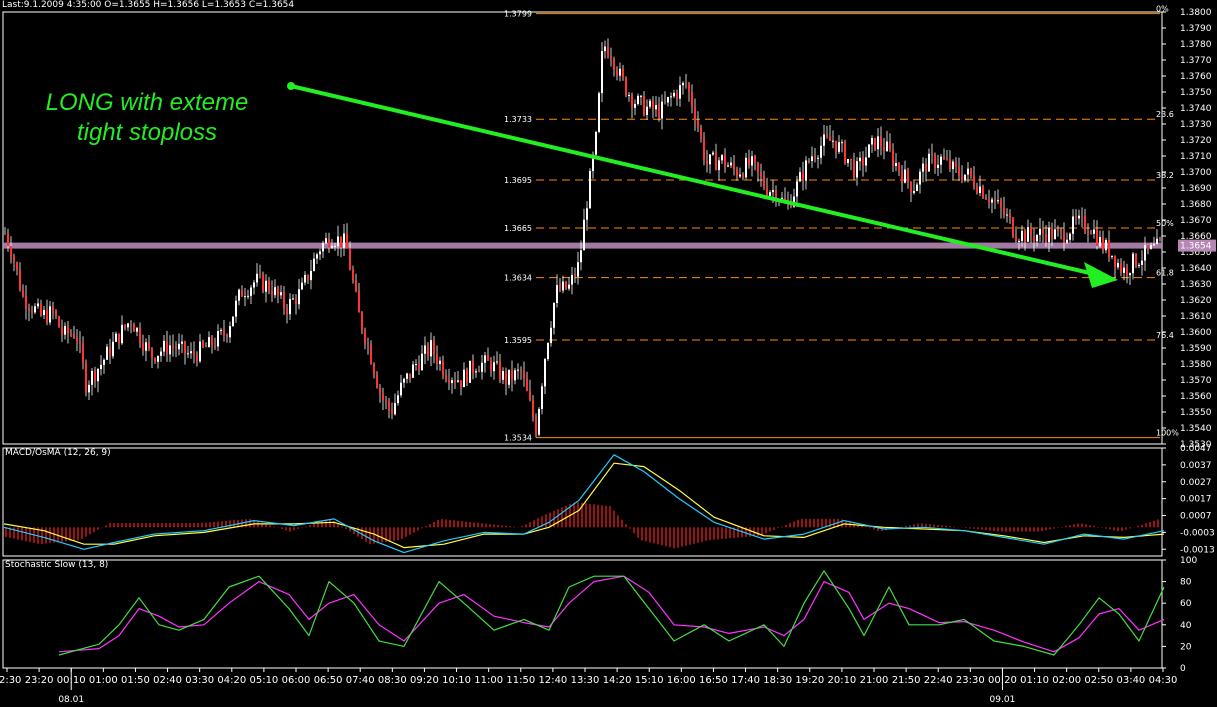 The width and height of the screenshot is (1217, 707). I want to click on price-tick-label: 1.3640, so click(1196, 269).